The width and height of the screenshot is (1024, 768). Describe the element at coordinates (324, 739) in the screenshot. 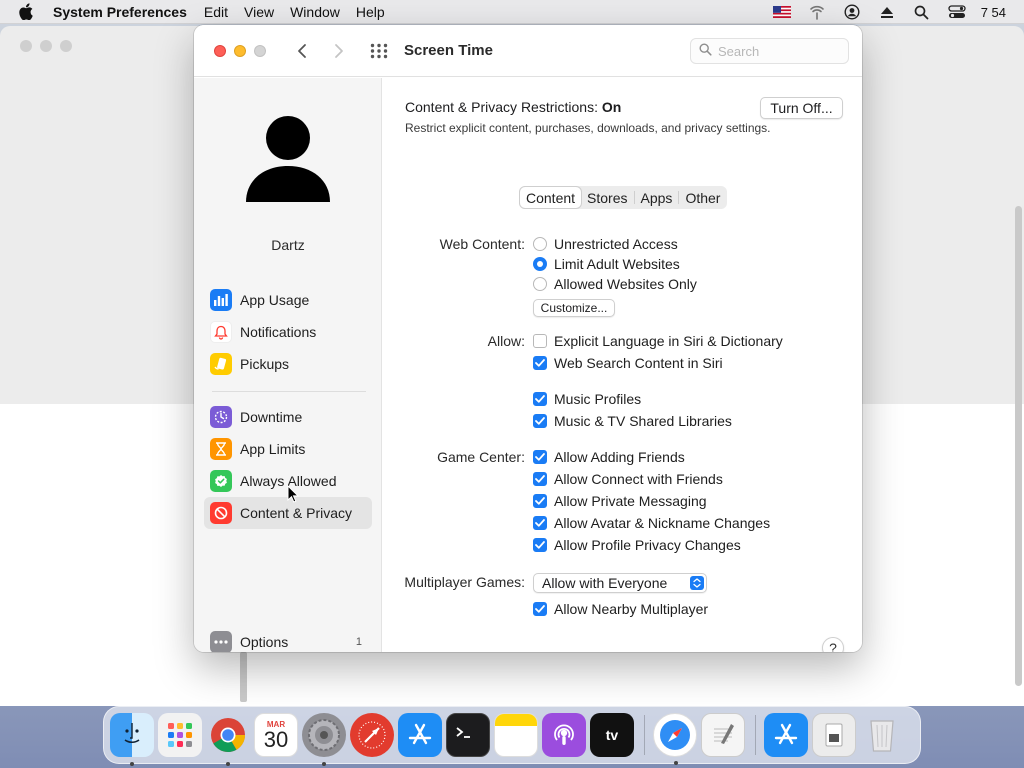

I see `system-preferences-icon` at that location.